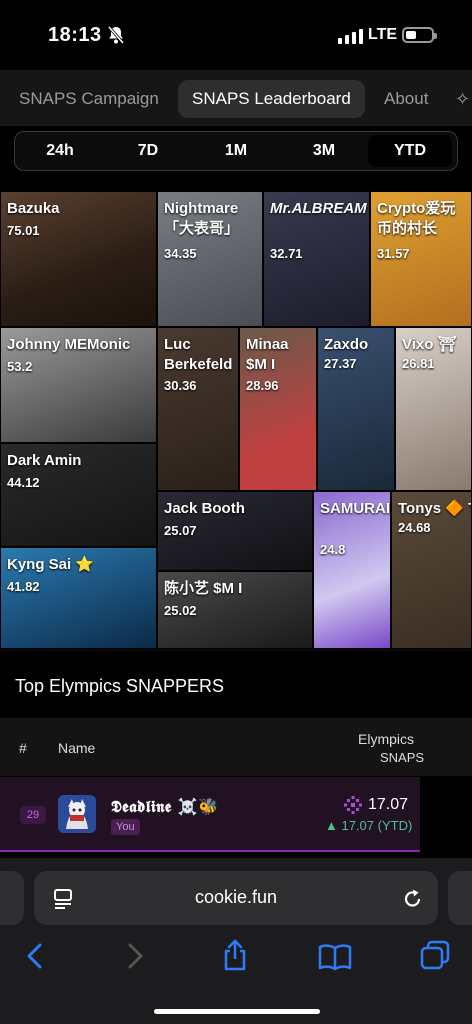 Image resolution: width=472 pixels, height=1024 pixels. Describe the element at coordinates (78, 598) in the screenshot. I see `mosaic-tile: Kyng Sai ⭐ 41.82` at that location.